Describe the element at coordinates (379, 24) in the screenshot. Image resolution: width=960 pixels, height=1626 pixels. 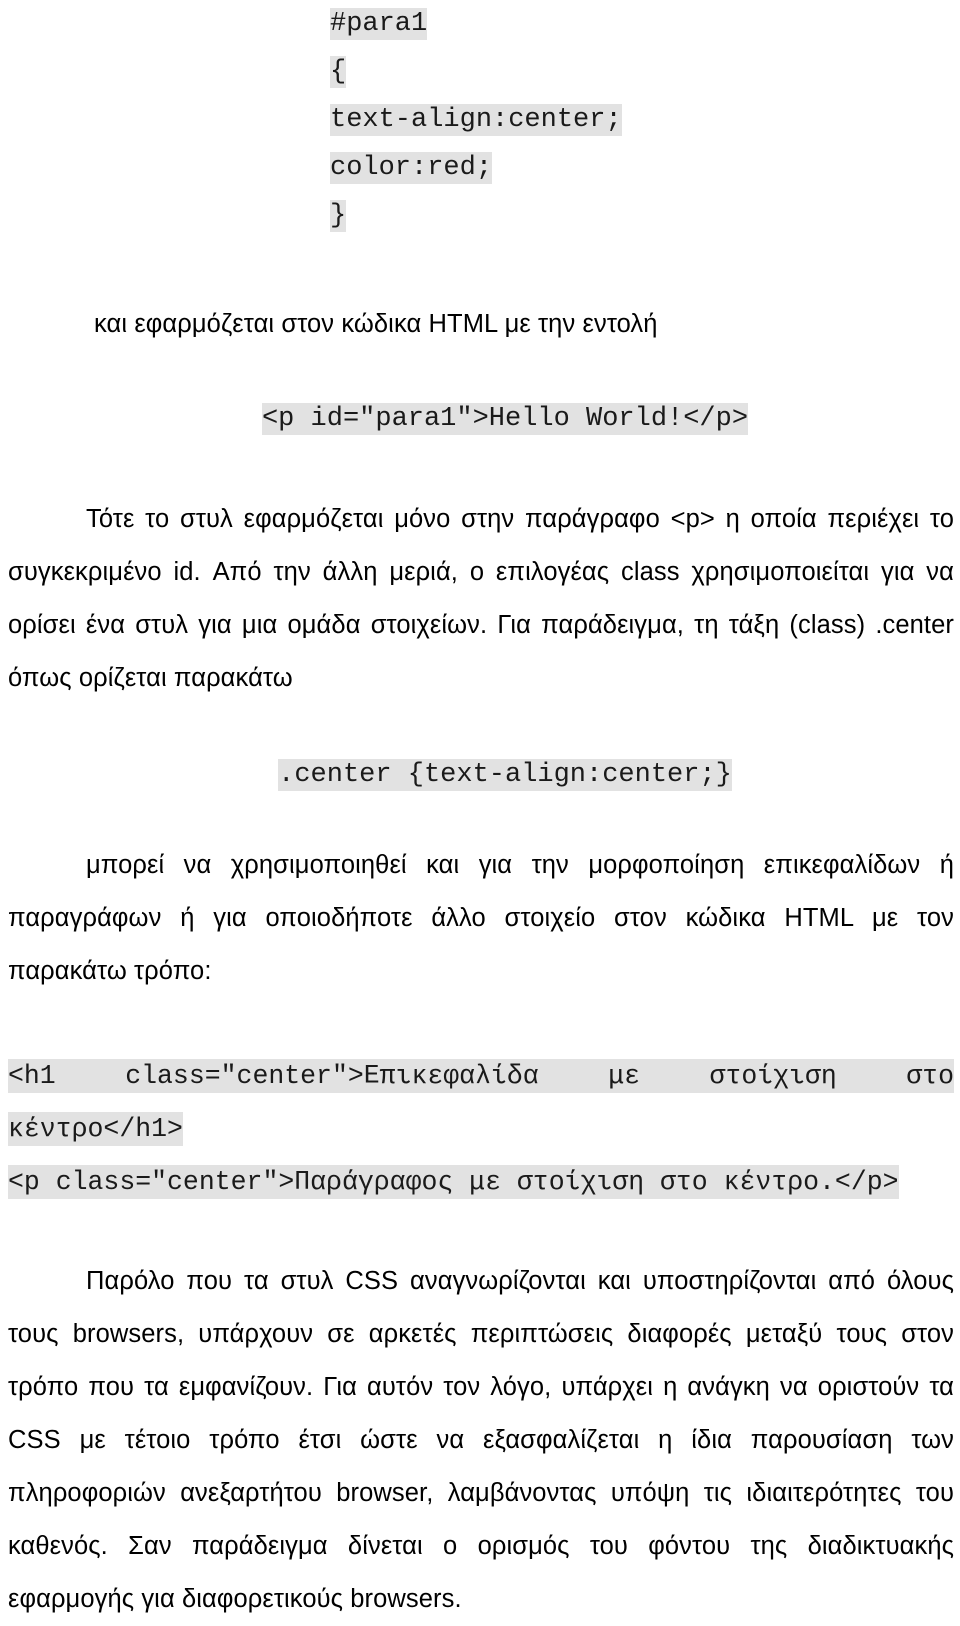
I see `code-text: #para1` at that location.